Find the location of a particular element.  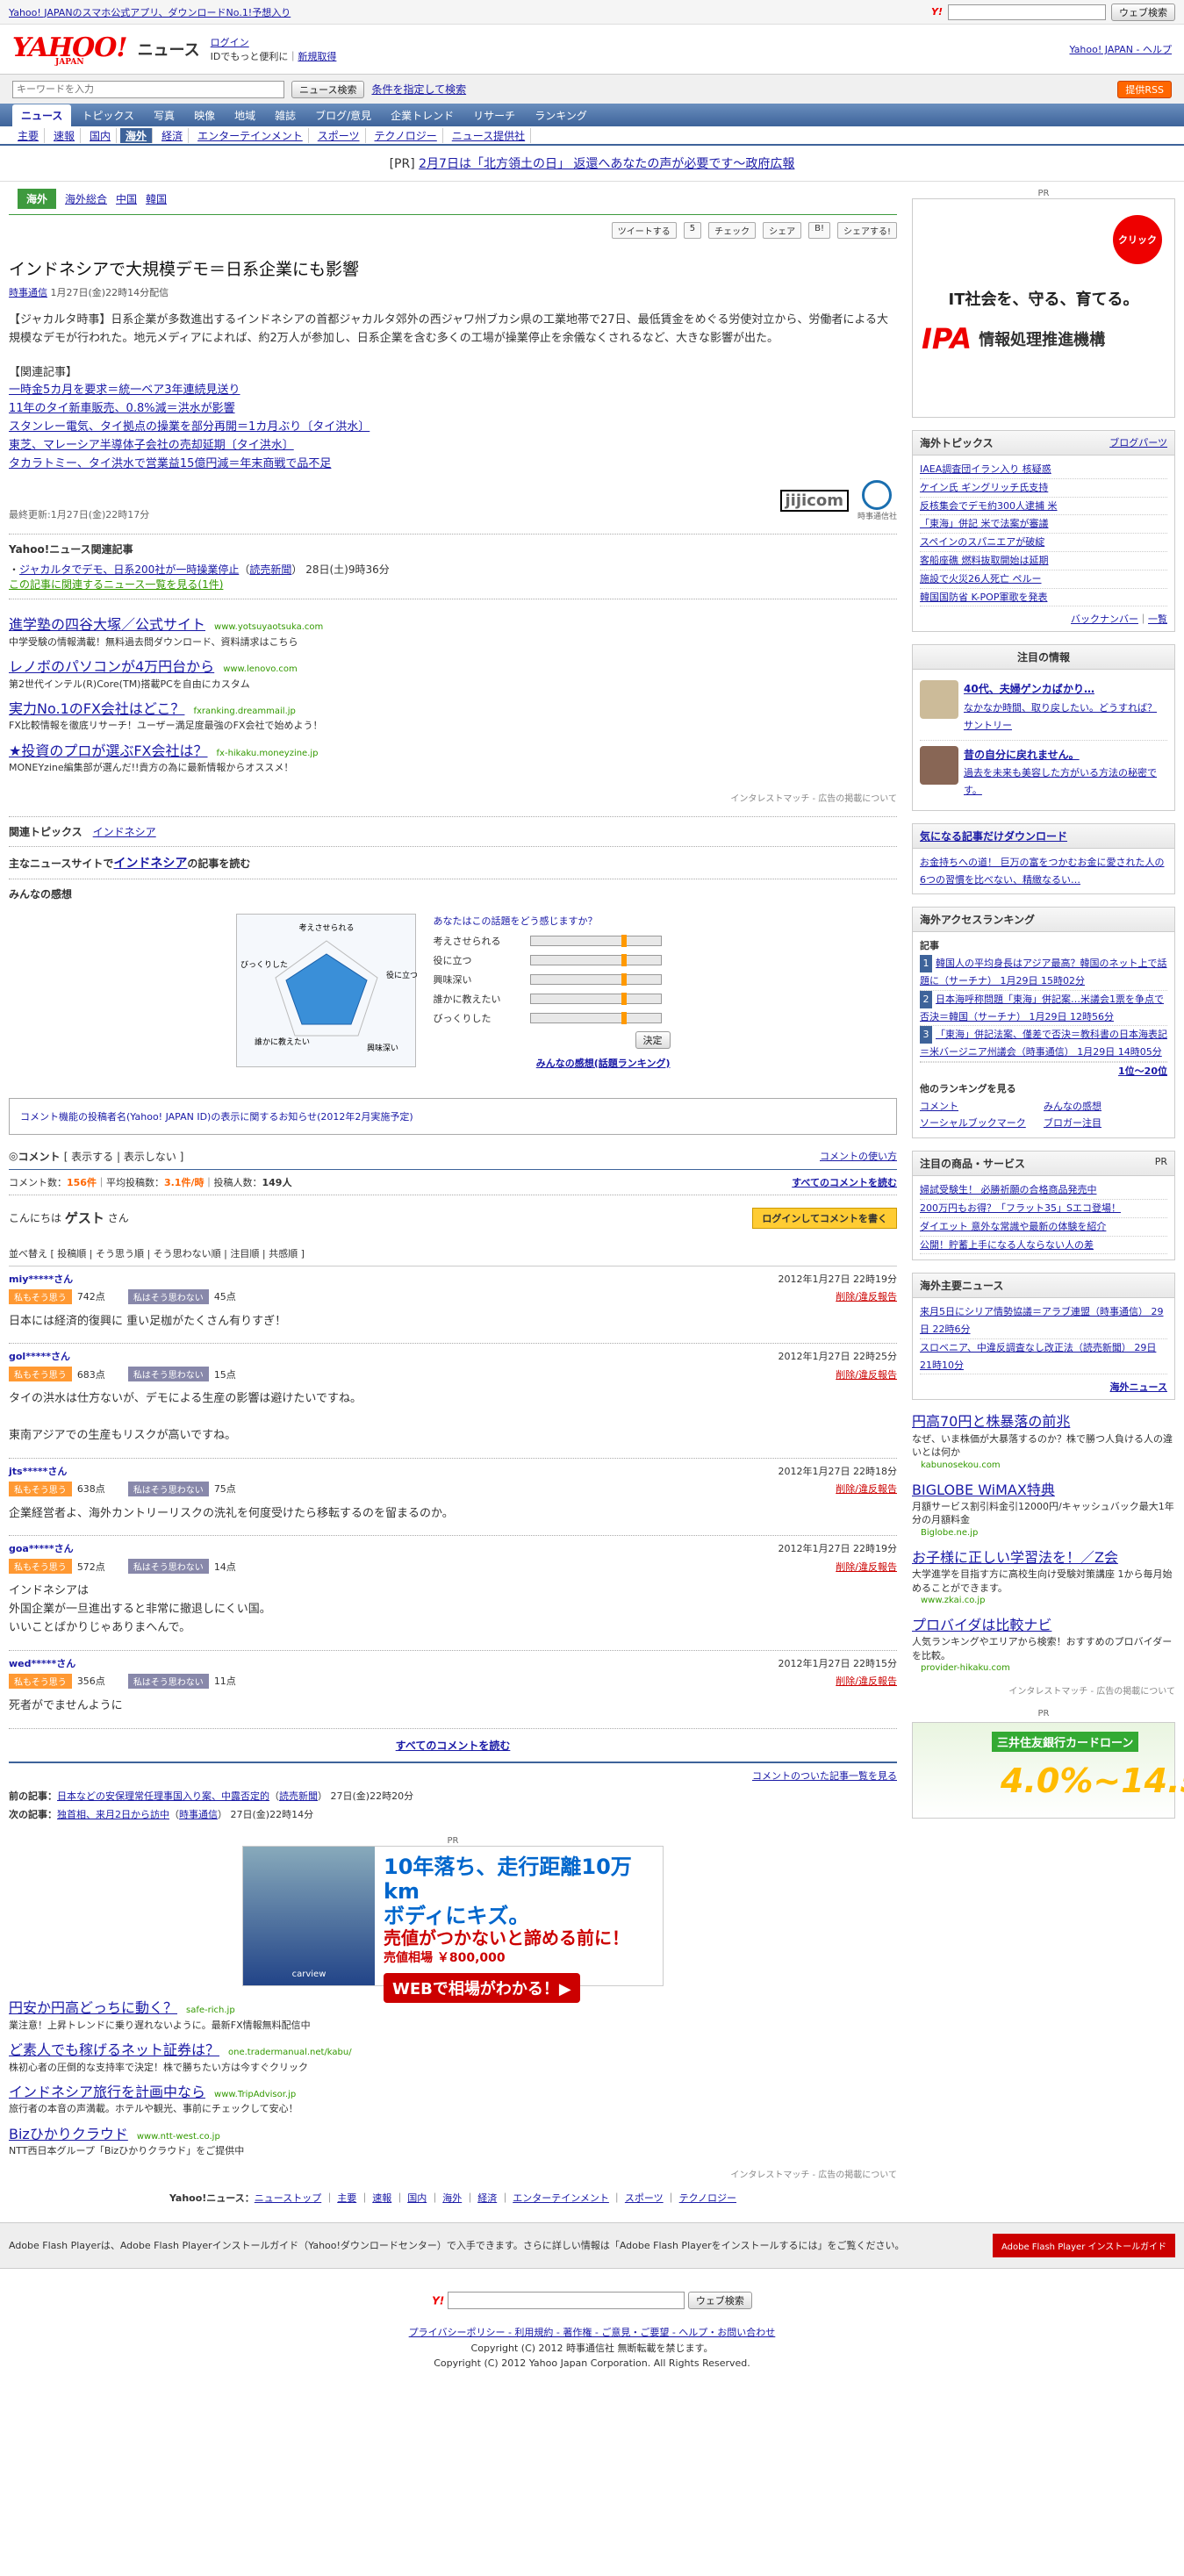

ad-title-link: ど素人でも稼げるネット証券は？ is located at coordinates (114, 2050).